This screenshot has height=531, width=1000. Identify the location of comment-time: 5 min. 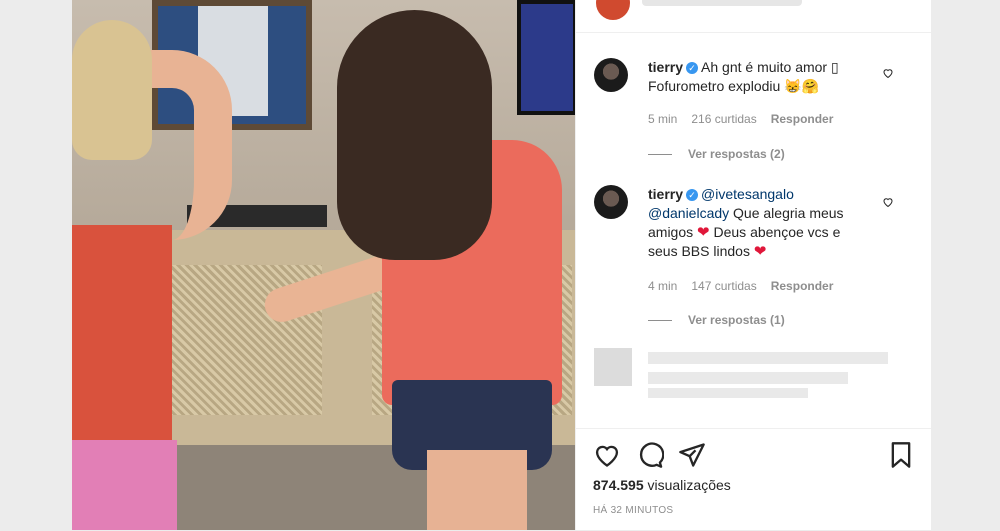
(663, 119).